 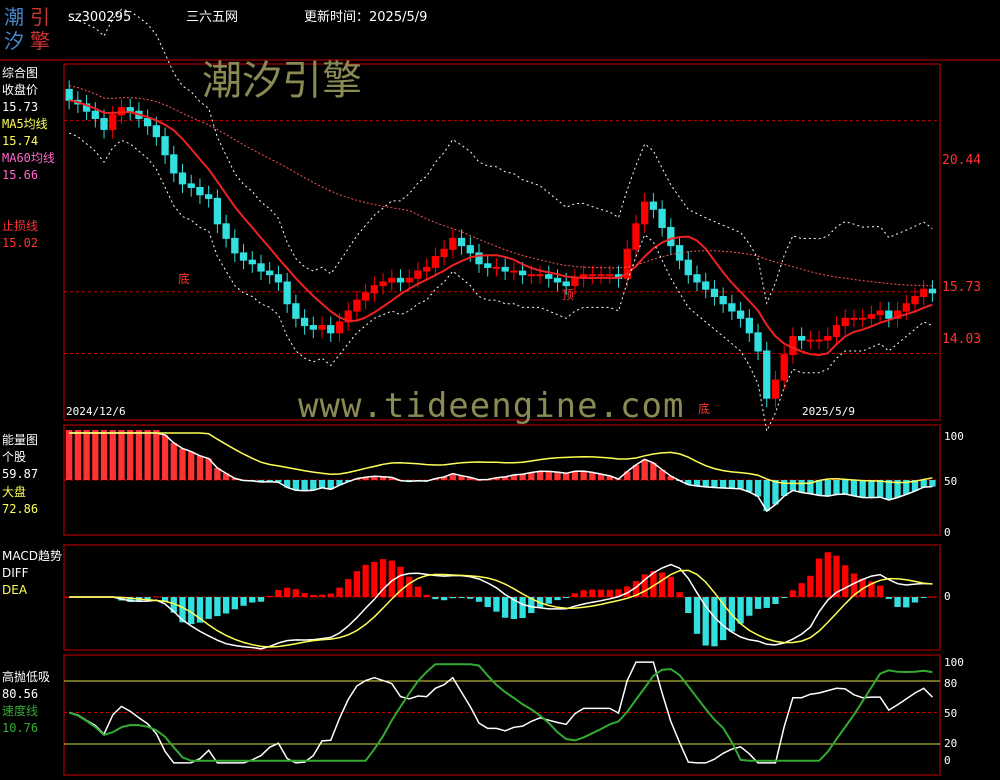 I want to click on close-label: 收盘价, so click(x=20, y=90).